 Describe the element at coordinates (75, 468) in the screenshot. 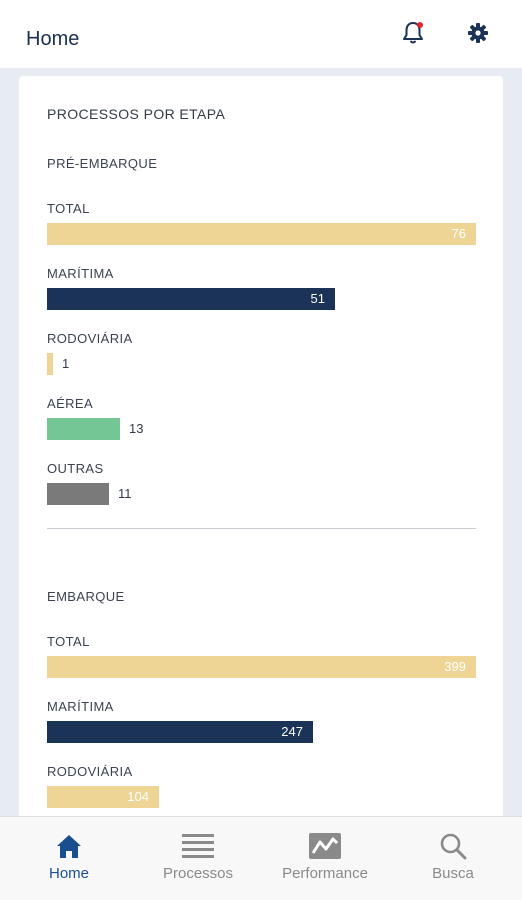

I see `bar-label: OUTRAS` at that location.